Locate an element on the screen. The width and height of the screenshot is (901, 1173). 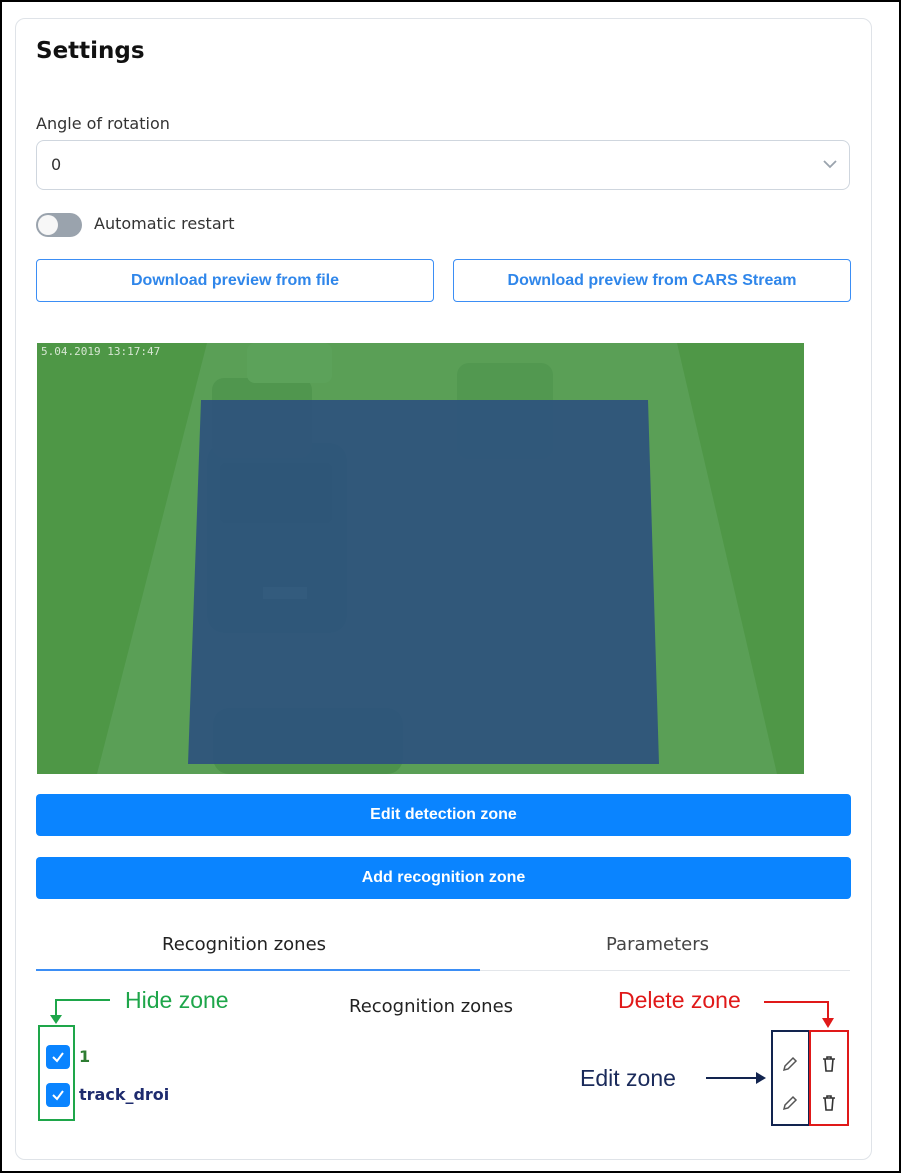
tab-divider is located at coordinates (665, 970).